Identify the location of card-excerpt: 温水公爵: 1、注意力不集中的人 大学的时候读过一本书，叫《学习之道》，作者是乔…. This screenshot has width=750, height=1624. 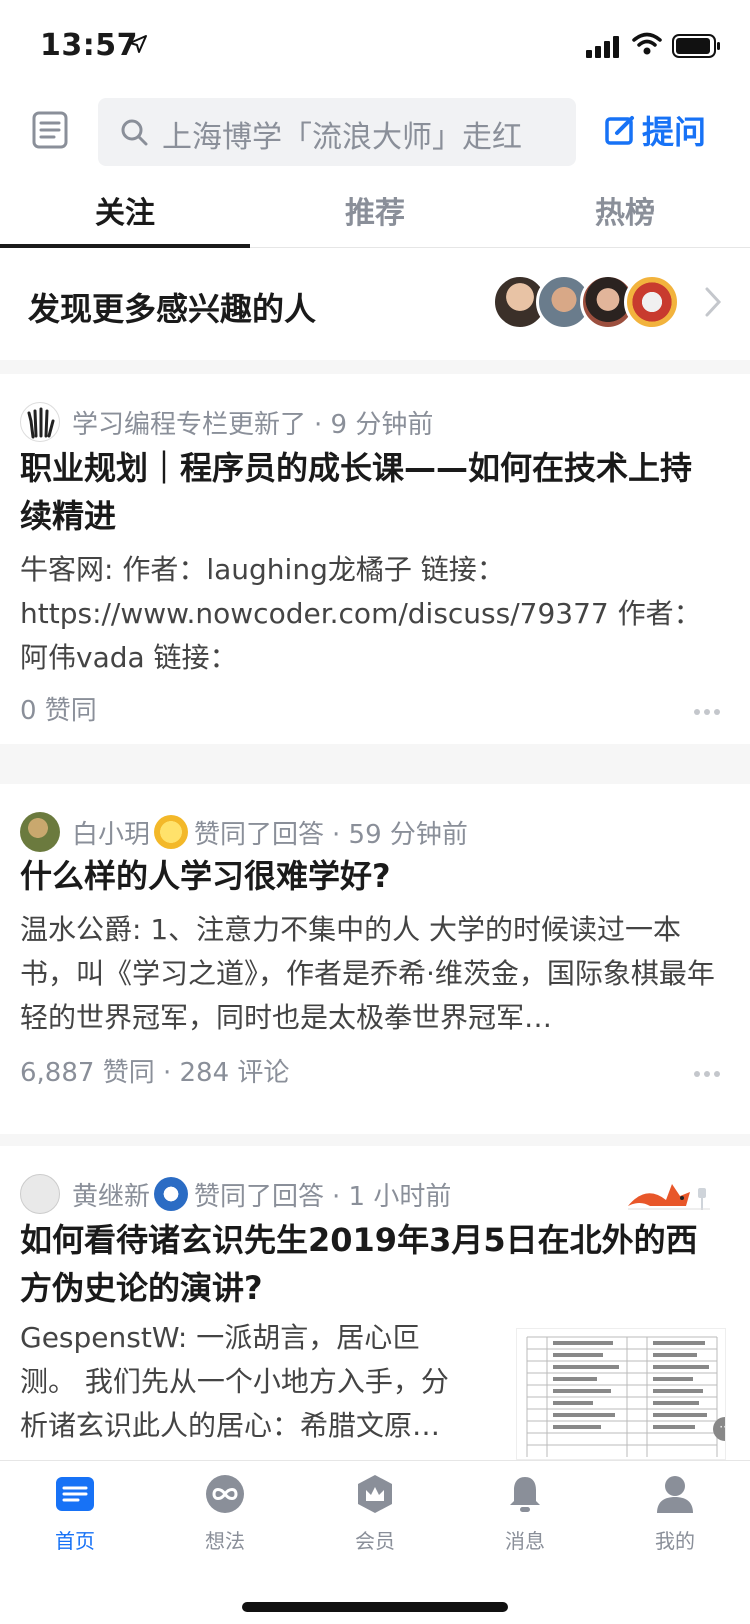
(370, 974).